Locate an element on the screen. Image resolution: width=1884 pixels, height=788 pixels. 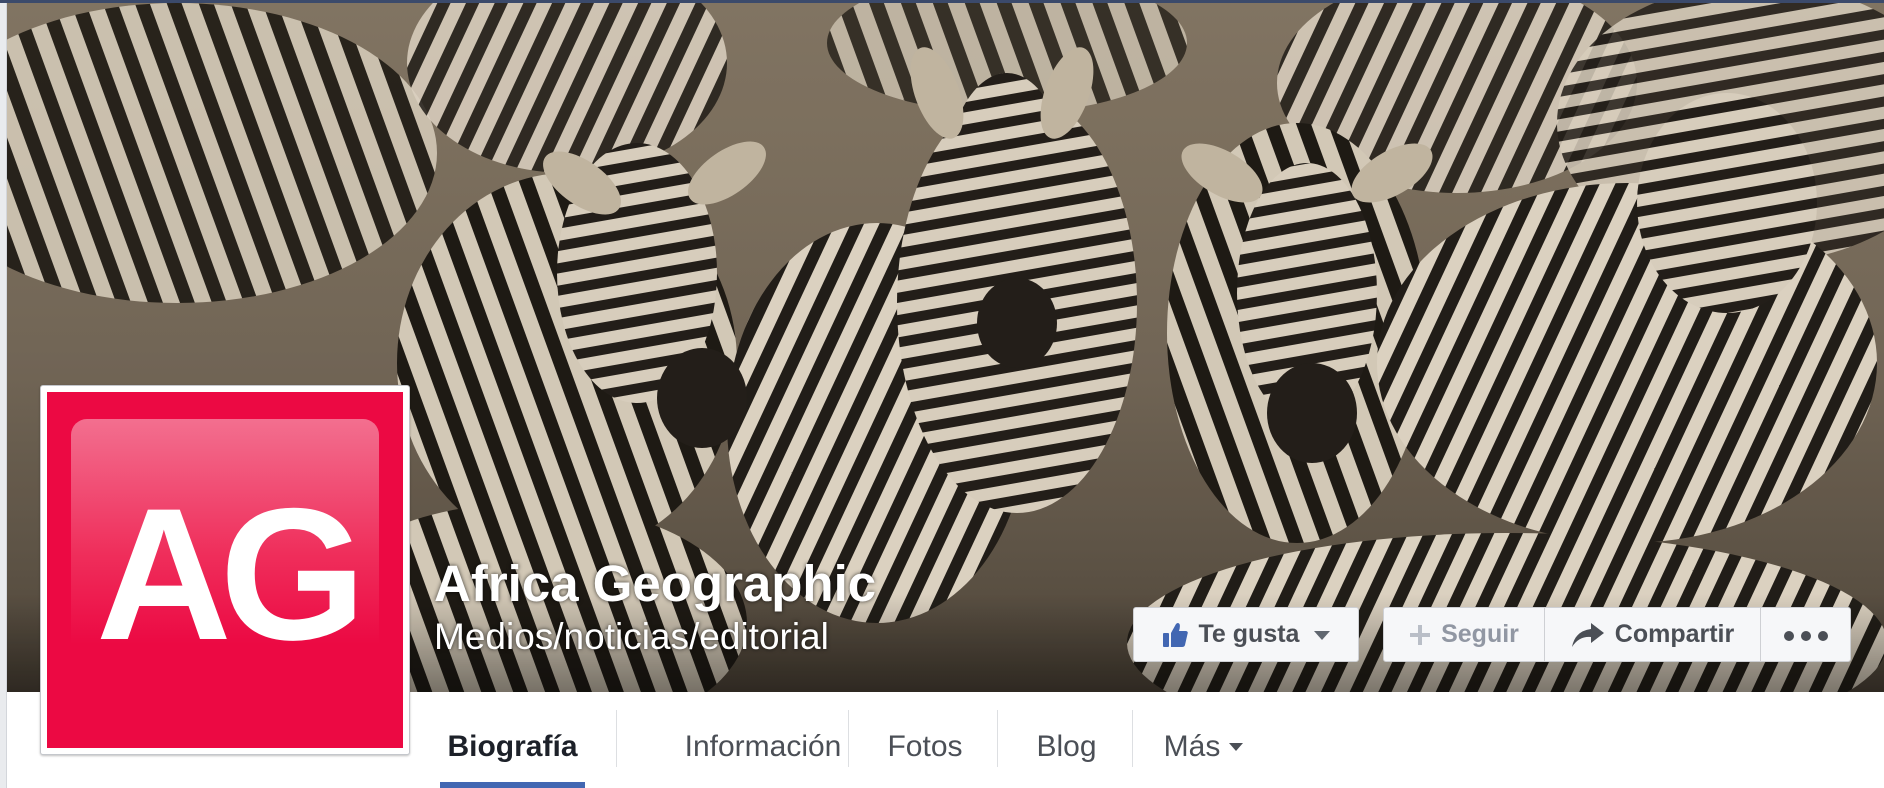
tab-label: Biografía is located at coordinates (512, 746).